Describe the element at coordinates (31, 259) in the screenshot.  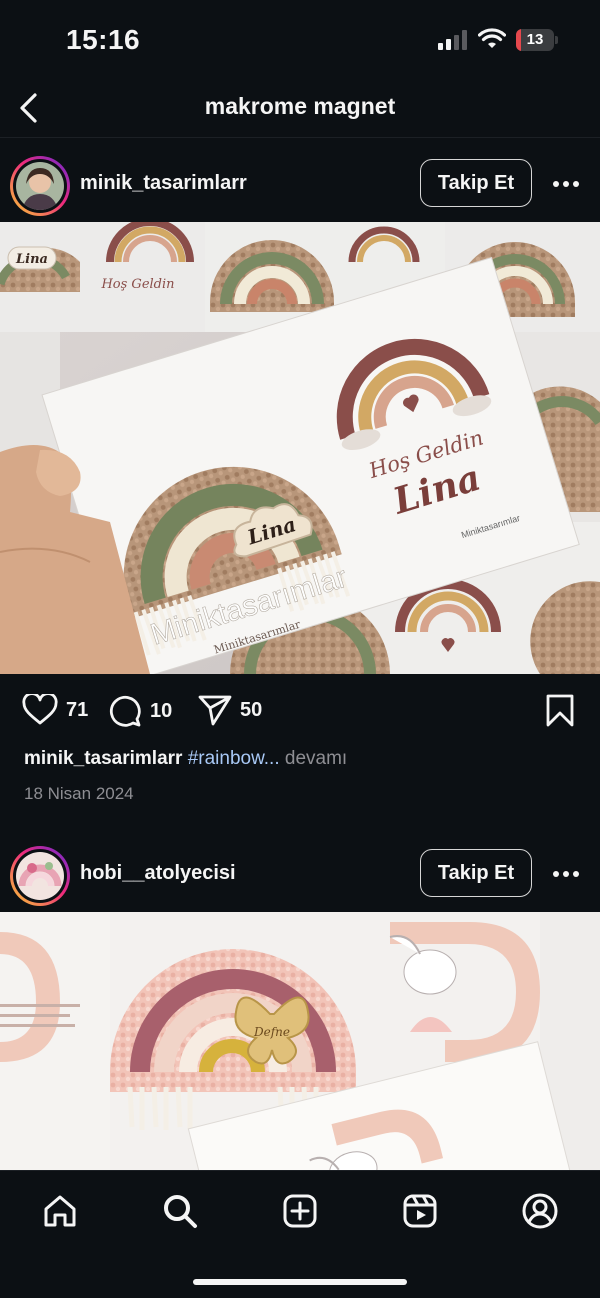
I see `small-card-name: Lina` at that location.